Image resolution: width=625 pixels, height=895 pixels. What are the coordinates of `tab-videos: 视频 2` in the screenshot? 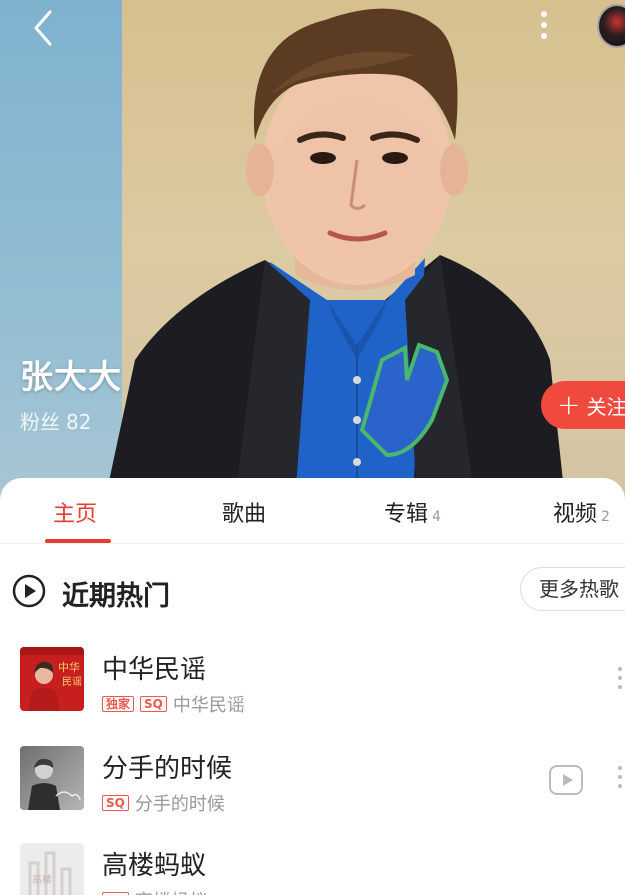 It's located at (581, 512).